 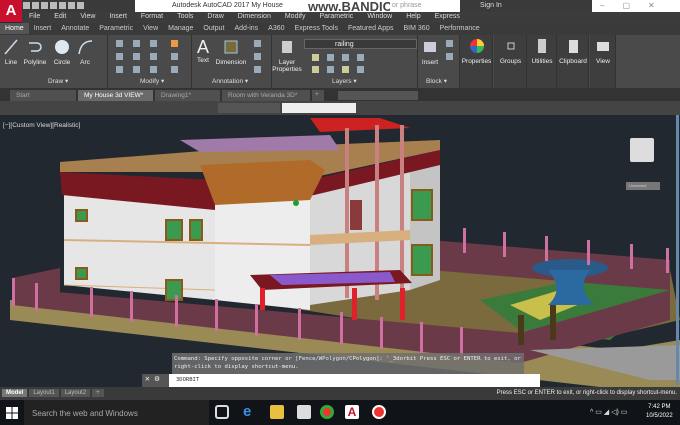 I want to click on properties-button: Properties, so click(x=476, y=51).